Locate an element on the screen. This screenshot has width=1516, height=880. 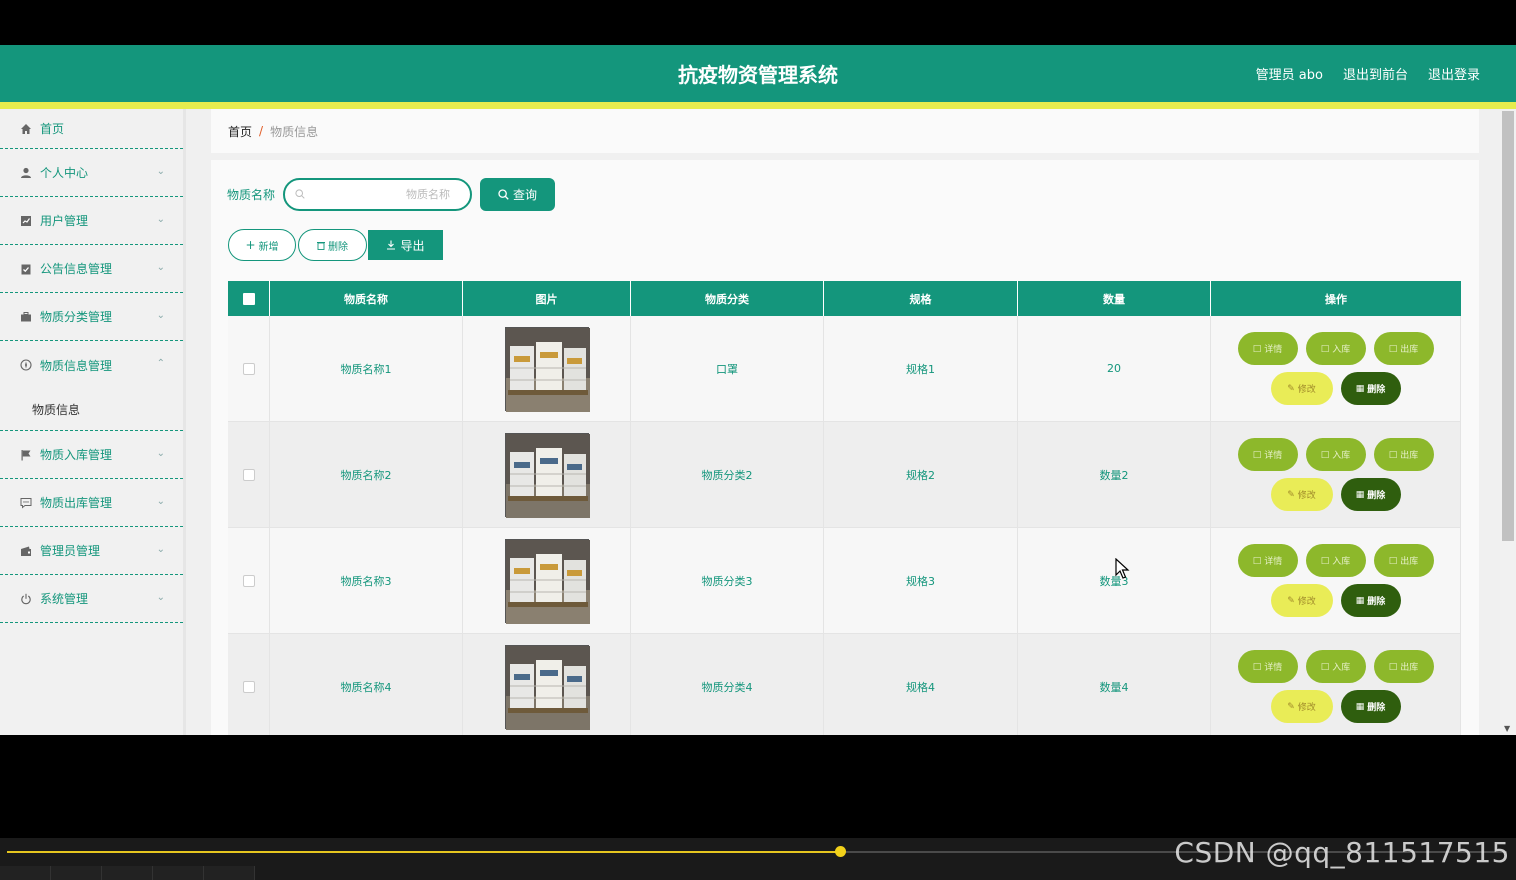
search-box is located at coordinates (378, 194).